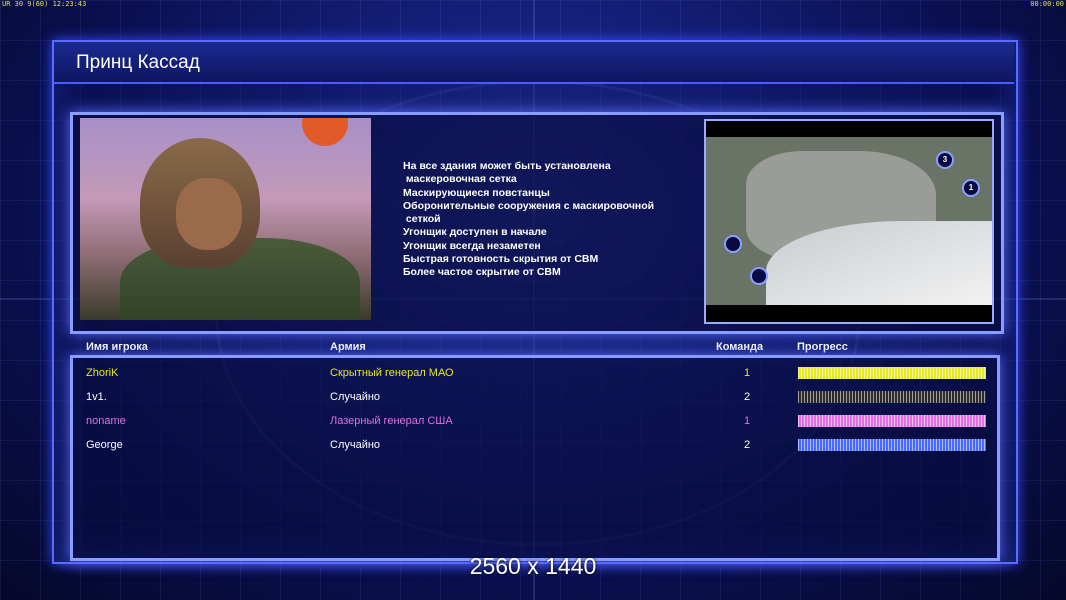 This screenshot has width=1066, height=600. Describe the element at coordinates (117, 347) in the screenshot. I see `column-header-player: Имя игрока` at that location.